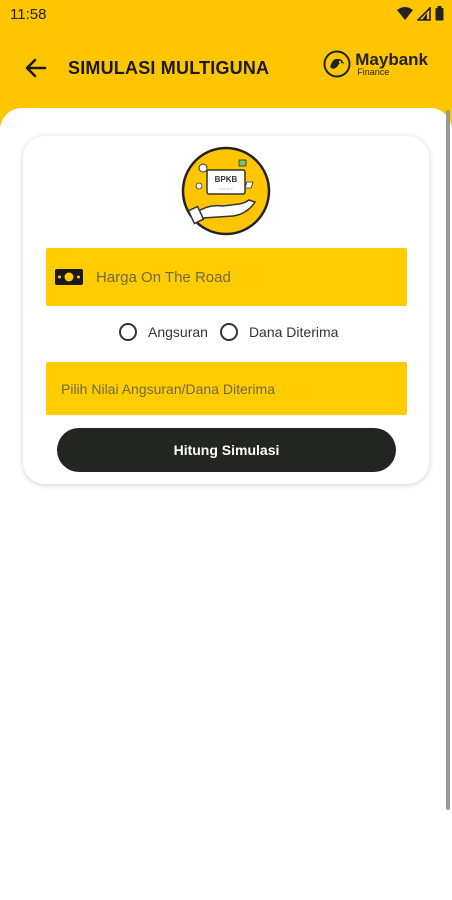 The height and width of the screenshot is (900, 452). What do you see at coordinates (163, 277) in the screenshot?
I see `price-placeholder: Harga On The Road` at bounding box center [163, 277].